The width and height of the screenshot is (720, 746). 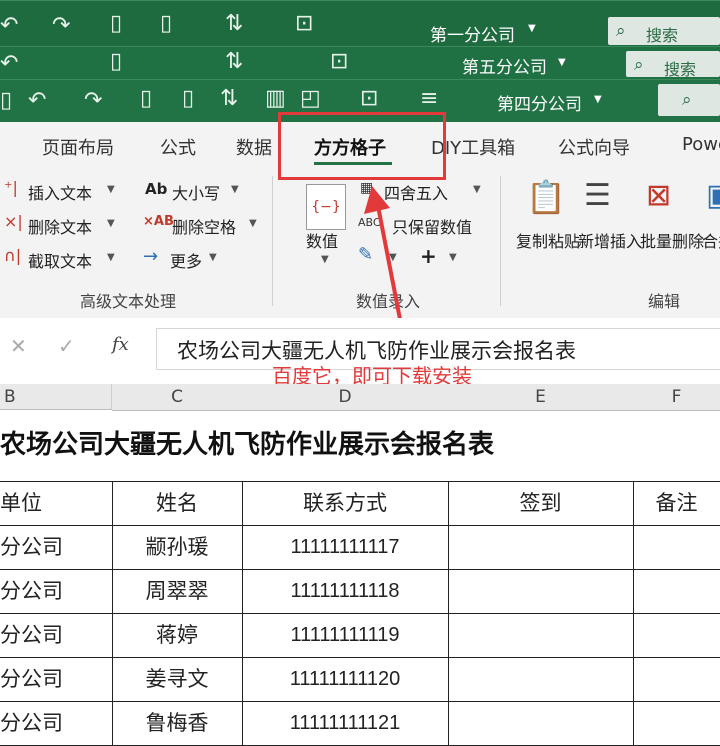 I want to click on table-cell: 蒋婷, so click(x=177, y=636).